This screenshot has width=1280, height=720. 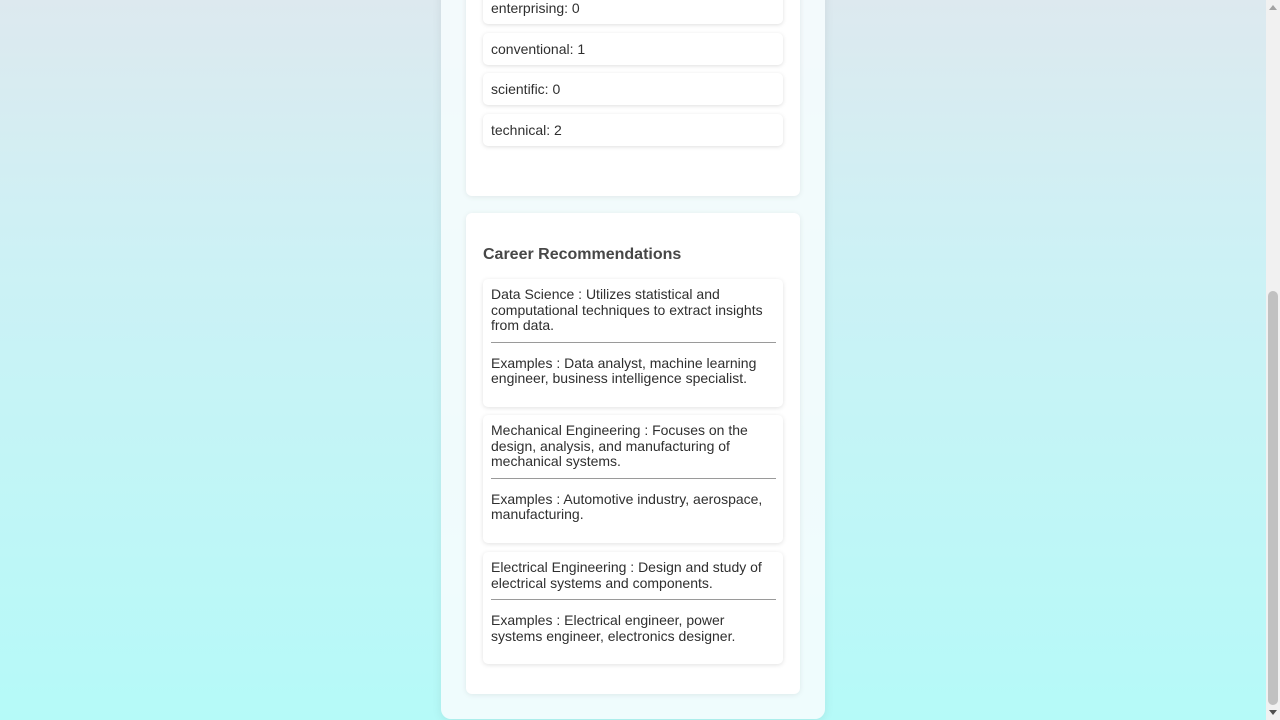 What do you see at coordinates (633, 49) in the screenshot?
I see `score-item-conventional: conventional: 1` at bounding box center [633, 49].